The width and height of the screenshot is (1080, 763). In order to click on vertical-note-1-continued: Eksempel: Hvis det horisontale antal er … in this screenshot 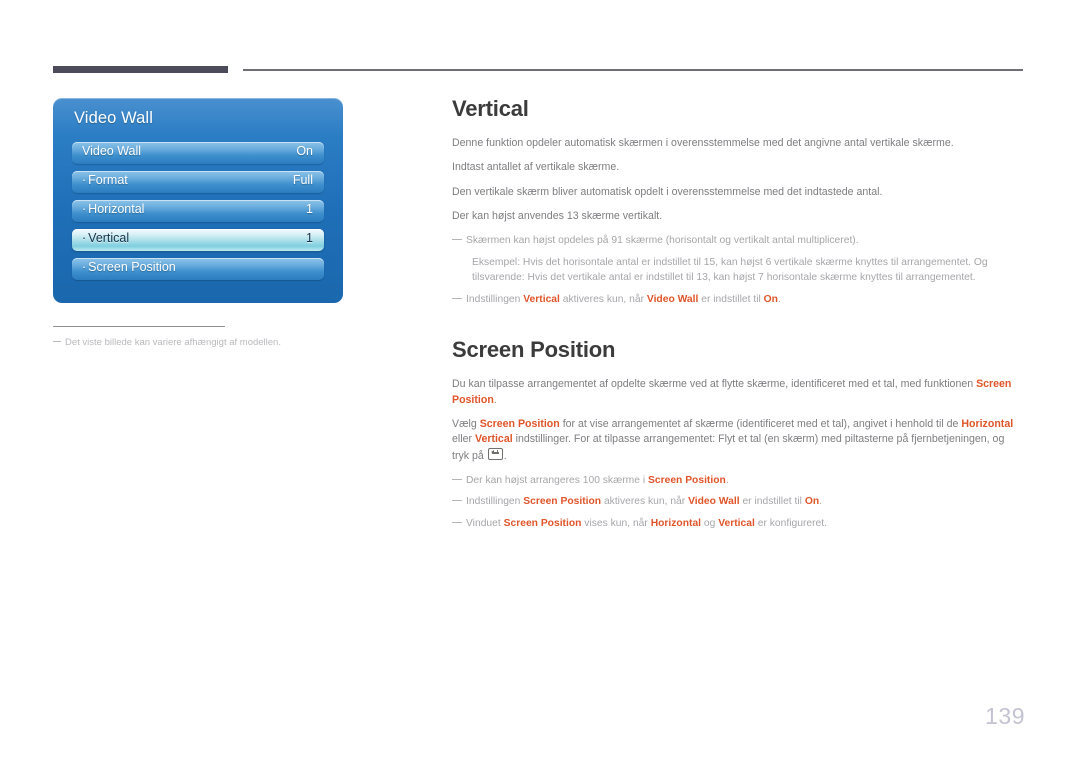, I will do `click(738, 270)`.